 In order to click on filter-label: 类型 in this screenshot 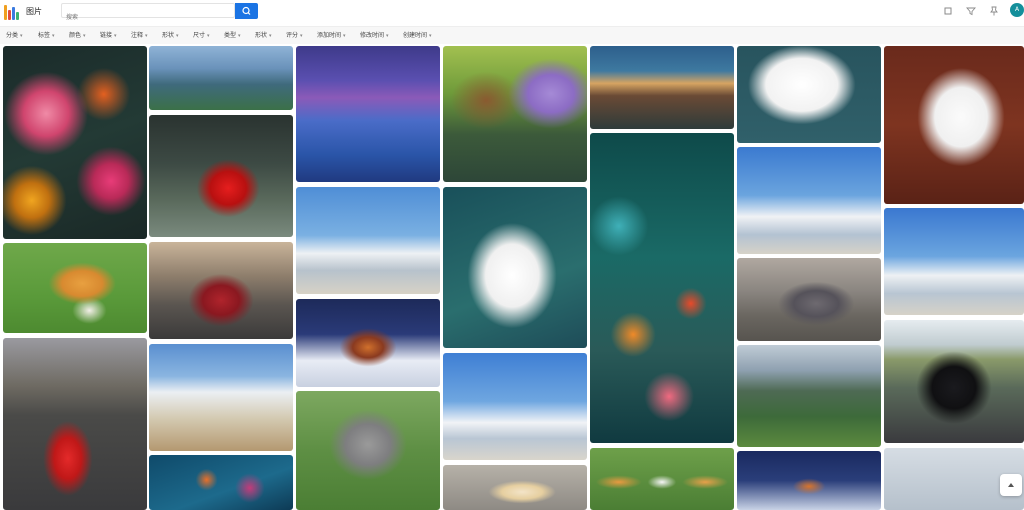, I will do `click(230, 35)`.